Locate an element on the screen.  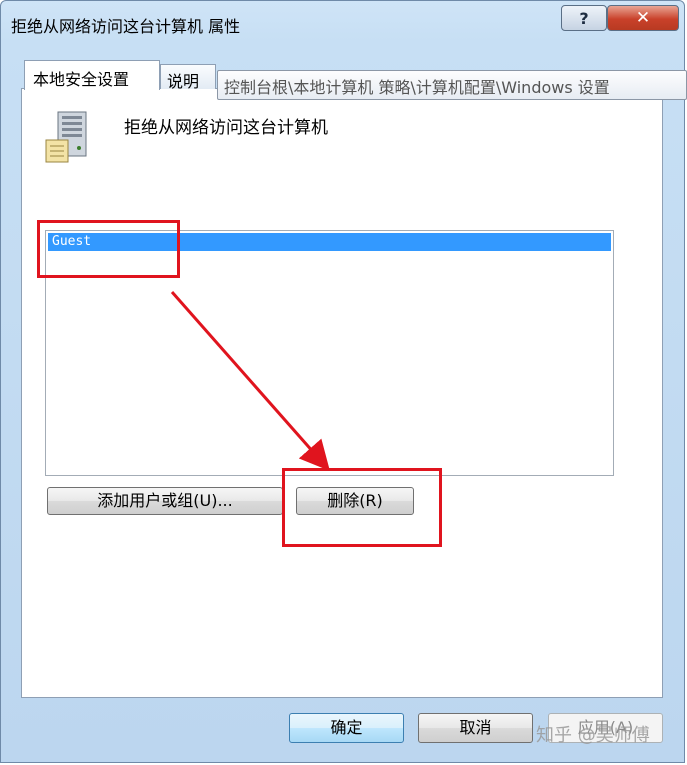
policy-name: 拒绝从网络访问这台计算机 is located at coordinates (226, 128).